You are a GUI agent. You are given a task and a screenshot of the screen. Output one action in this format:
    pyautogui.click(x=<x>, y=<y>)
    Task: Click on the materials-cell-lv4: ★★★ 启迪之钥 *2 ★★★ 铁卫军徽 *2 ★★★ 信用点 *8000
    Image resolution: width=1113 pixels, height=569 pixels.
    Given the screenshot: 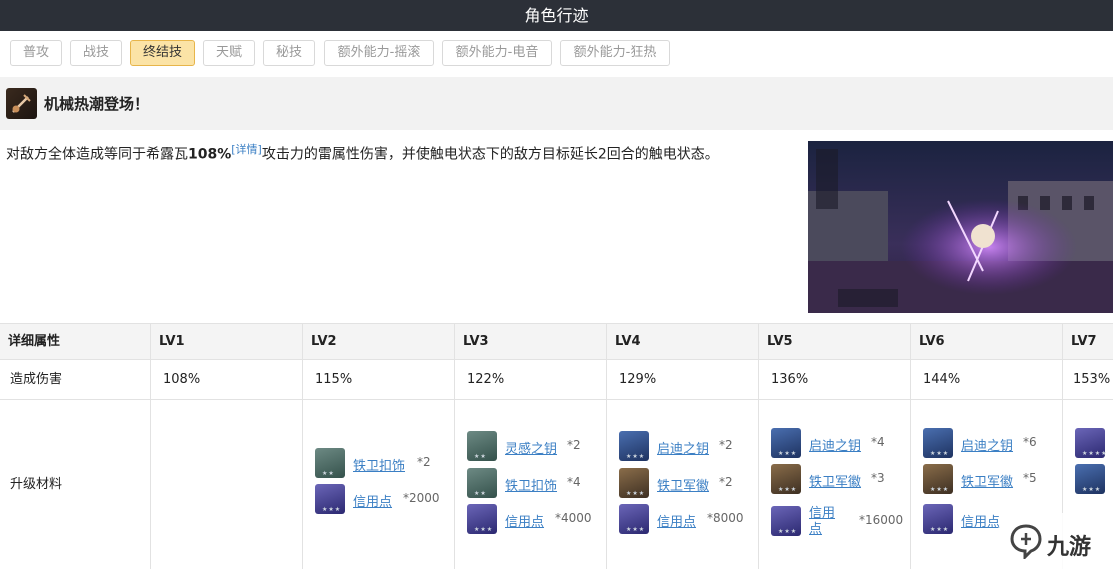 What is the action you would take?
    pyautogui.click(x=683, y=484)
    